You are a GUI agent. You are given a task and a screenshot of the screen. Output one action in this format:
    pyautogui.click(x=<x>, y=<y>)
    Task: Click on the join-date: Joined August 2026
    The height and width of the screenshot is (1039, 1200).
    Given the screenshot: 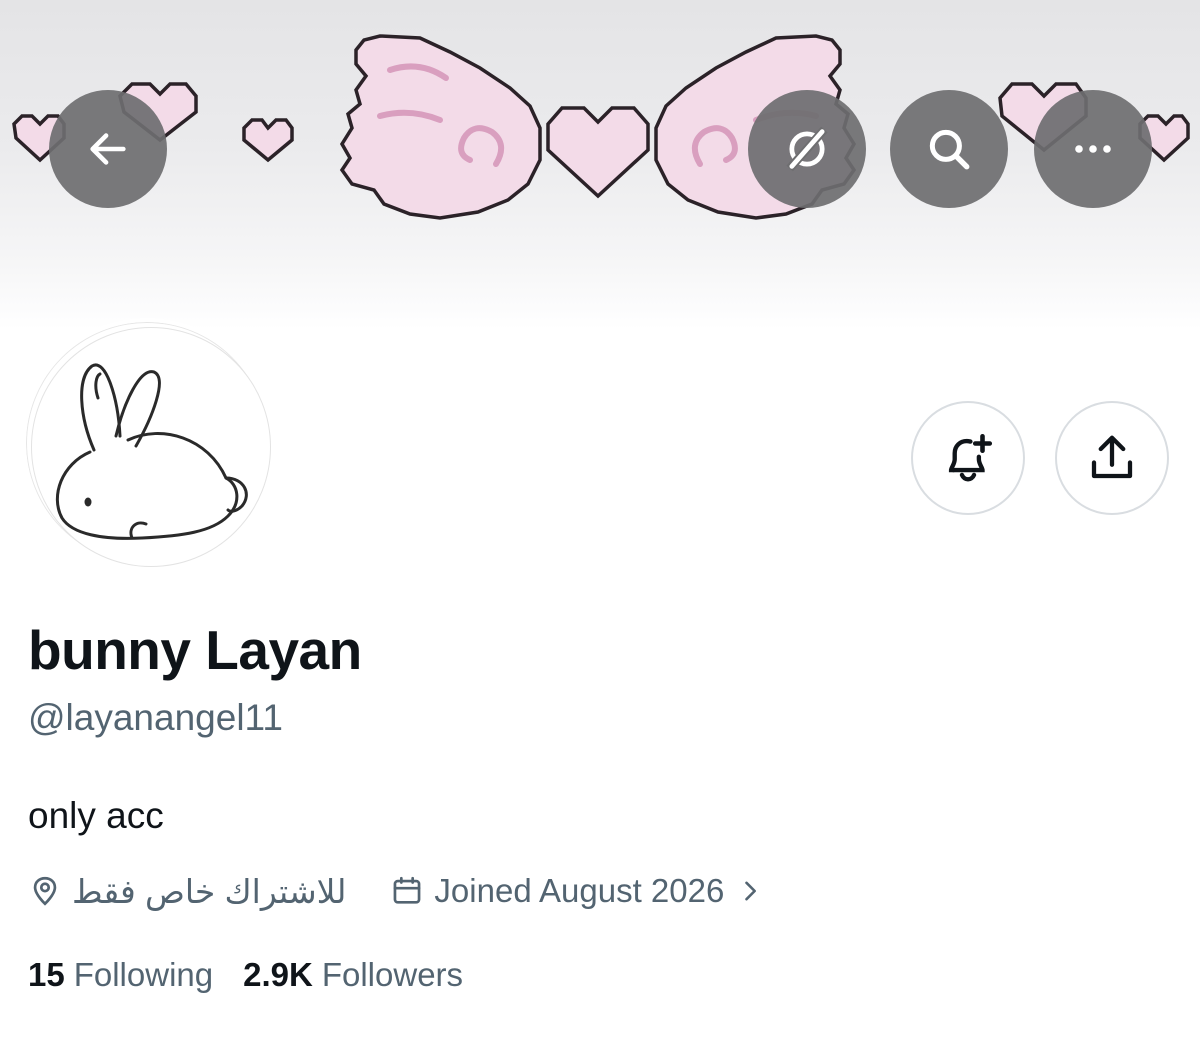 What is the action you would take?
    pyautogui.click(x=577, y=891)
    